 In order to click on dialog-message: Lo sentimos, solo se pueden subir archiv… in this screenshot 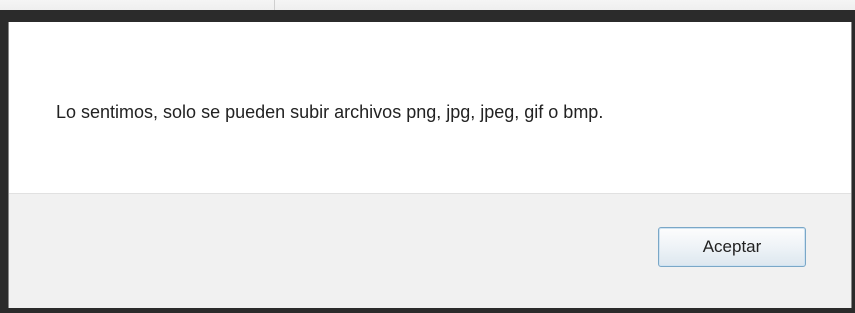, I will do `click(330, 112)`.